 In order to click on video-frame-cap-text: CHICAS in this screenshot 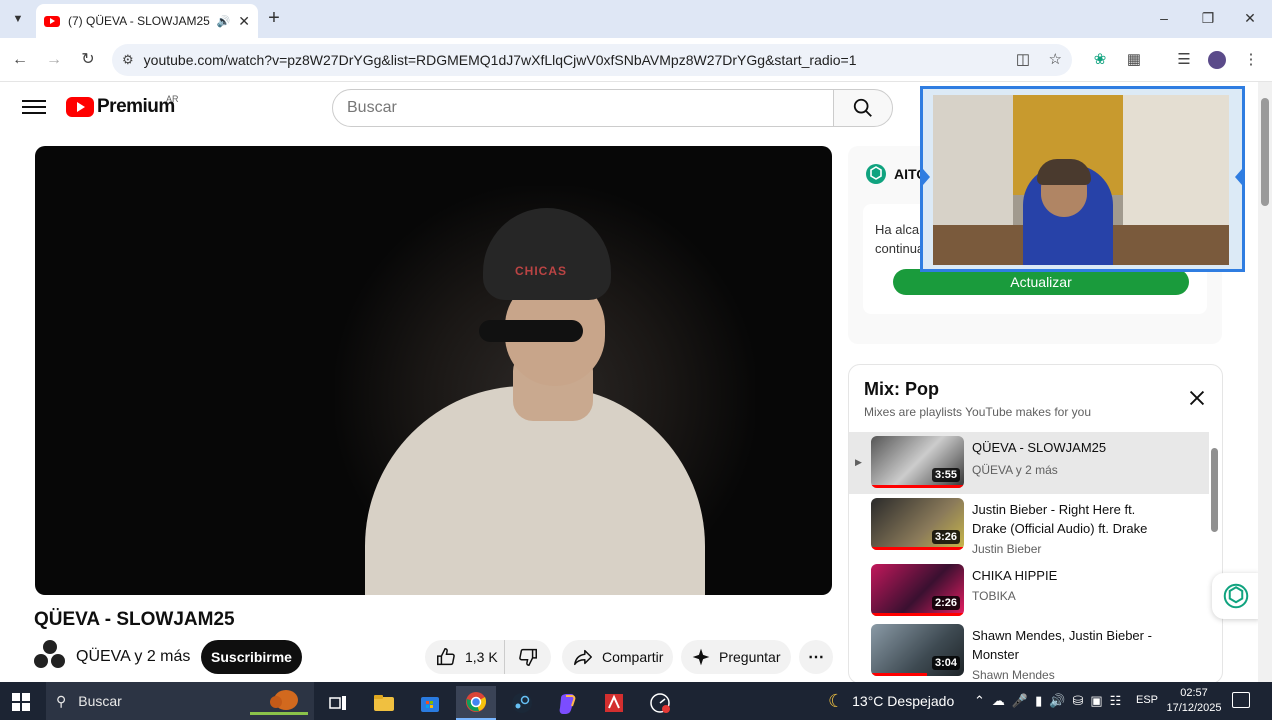, I will do `click(541, 271)`.